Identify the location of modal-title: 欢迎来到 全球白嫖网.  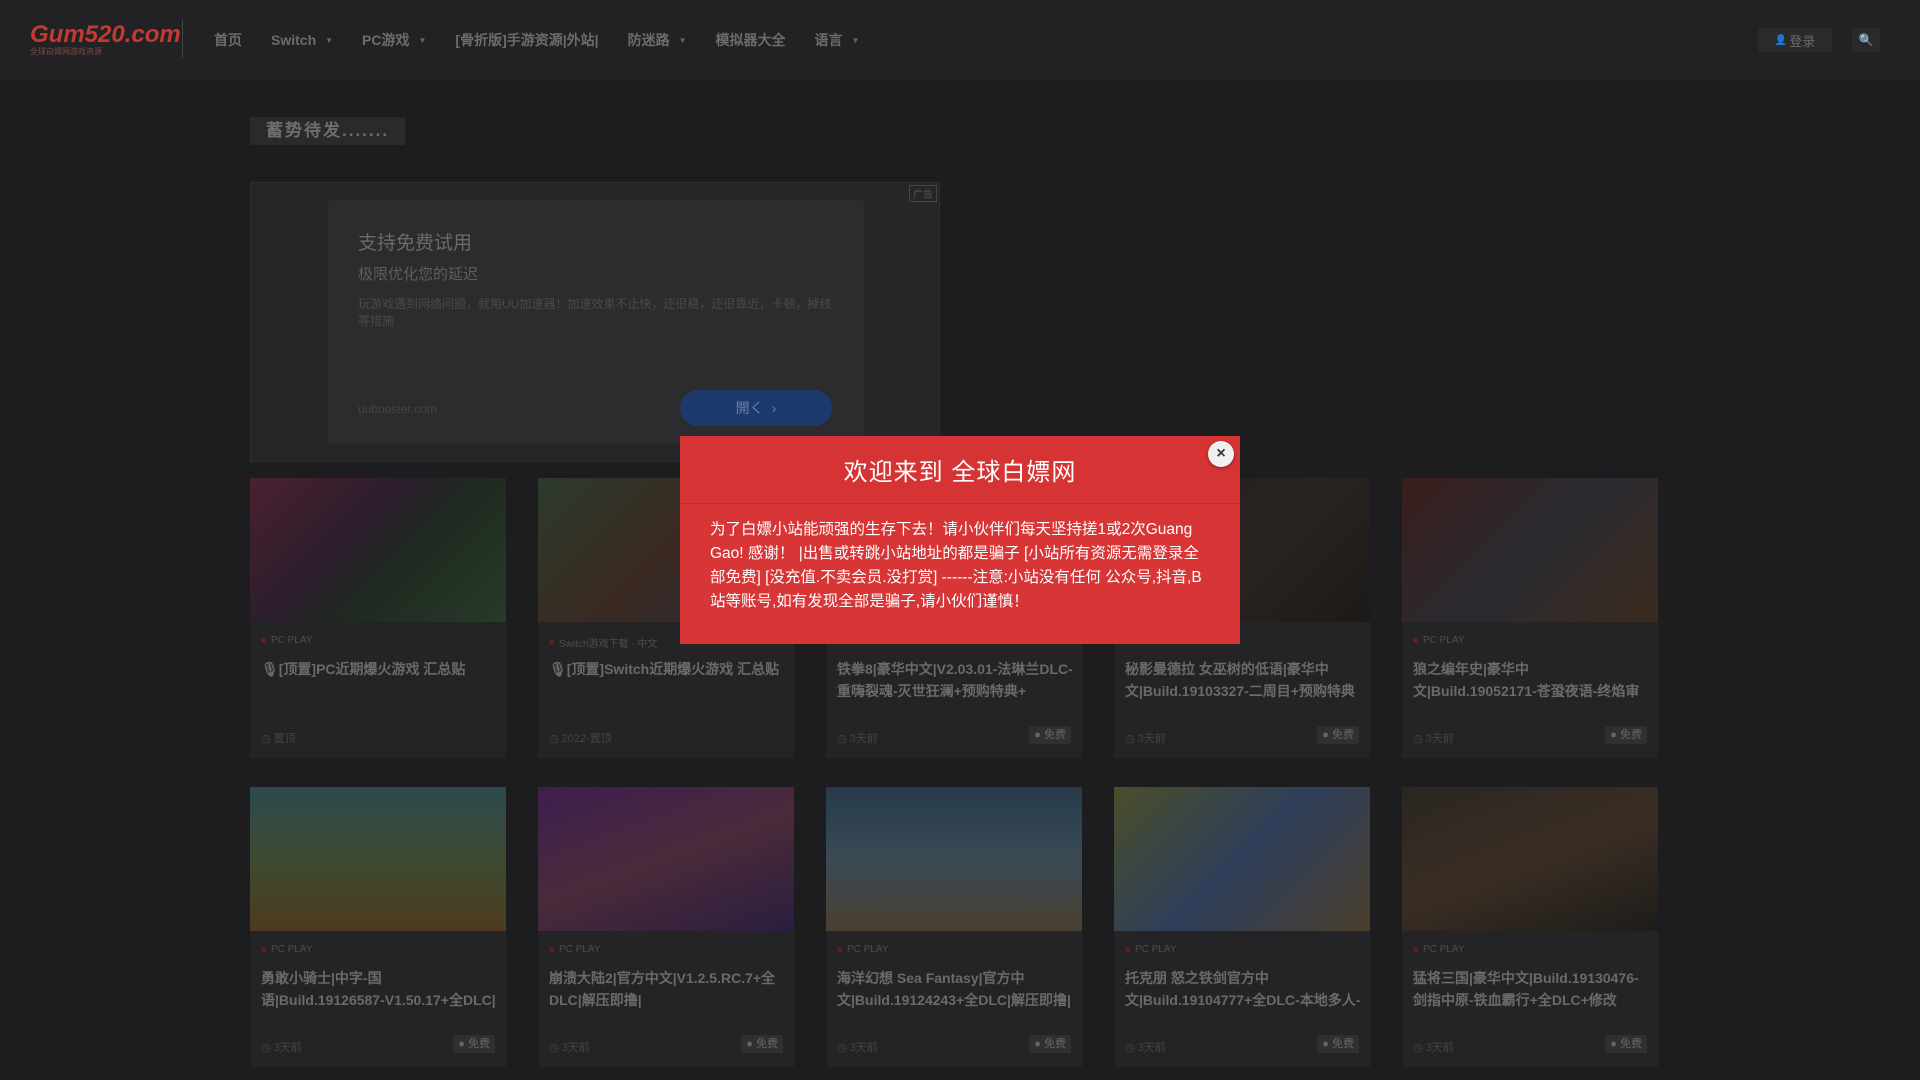
(960, 472).